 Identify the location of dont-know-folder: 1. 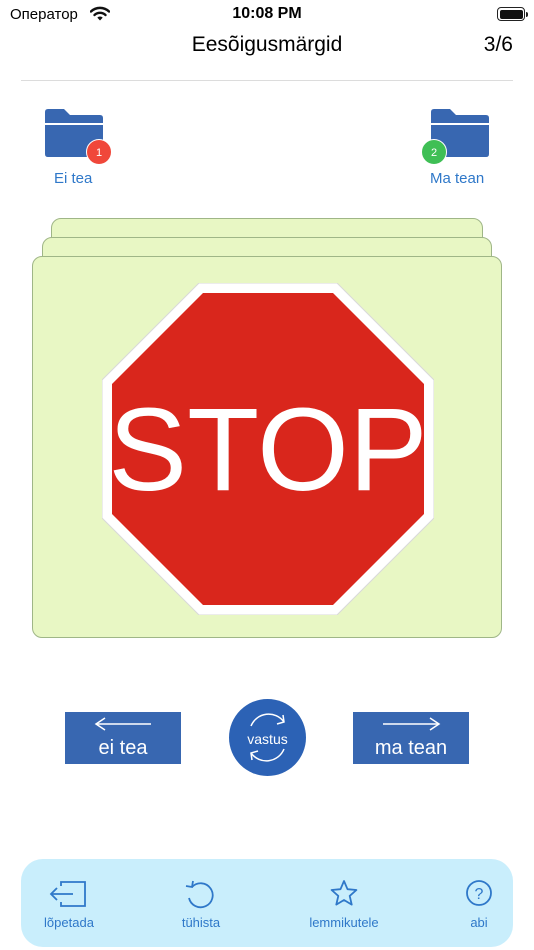
(78, 136).